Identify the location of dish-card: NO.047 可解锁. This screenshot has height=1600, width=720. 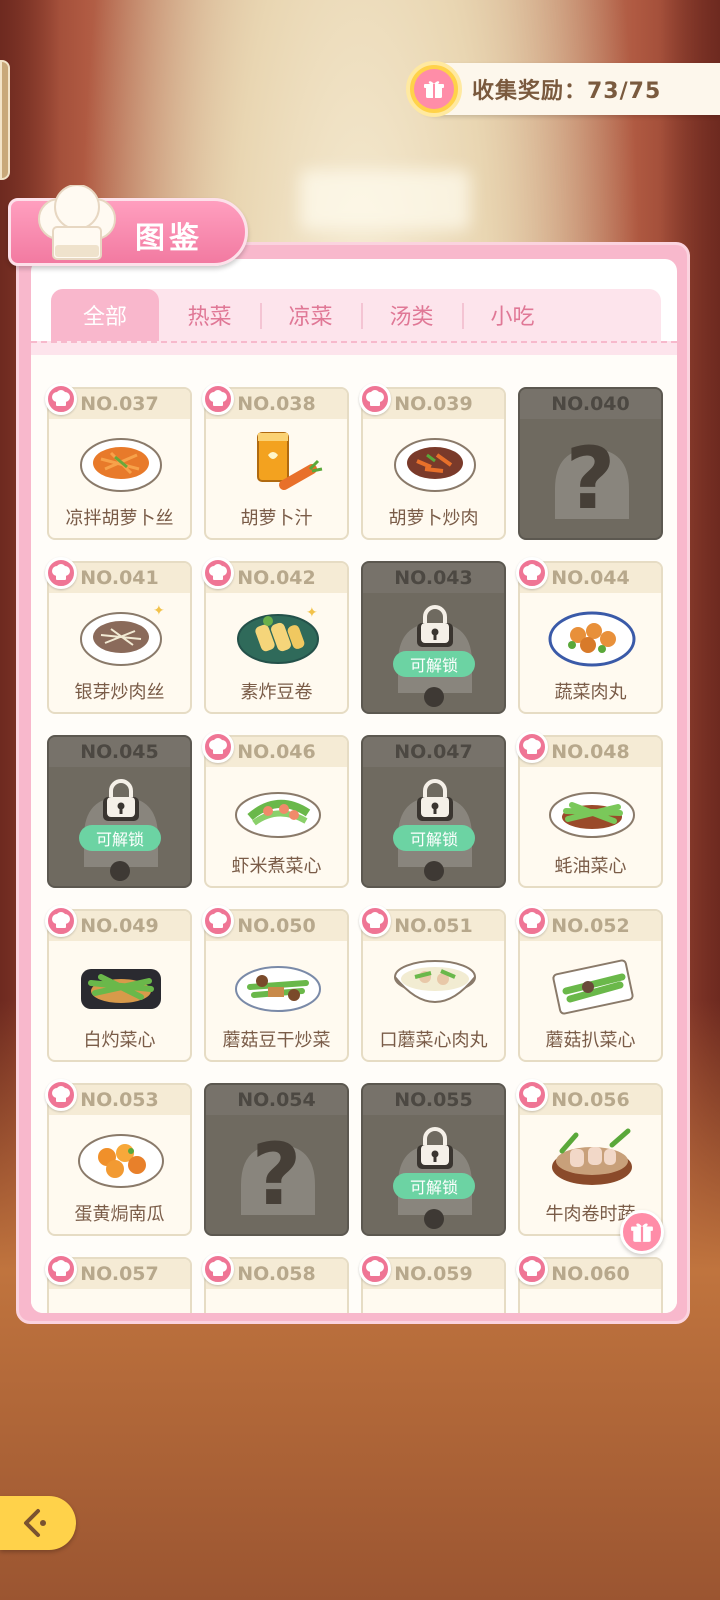
(433, 811).